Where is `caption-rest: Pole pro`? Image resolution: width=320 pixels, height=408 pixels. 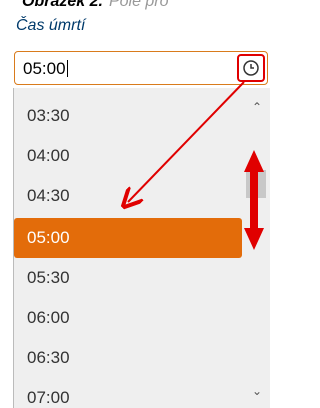
caption-rest: Pole pro is located at coordinates (138, 5).